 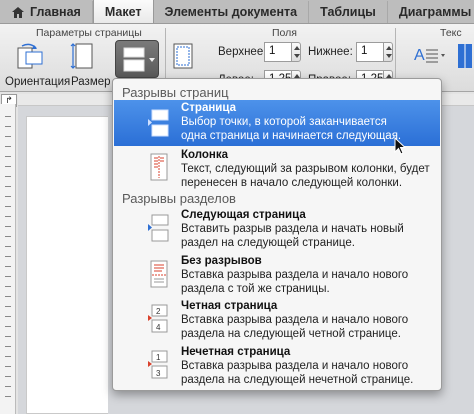 I want to click on bottom-margin-field: 1, so click(x=370, y=52).